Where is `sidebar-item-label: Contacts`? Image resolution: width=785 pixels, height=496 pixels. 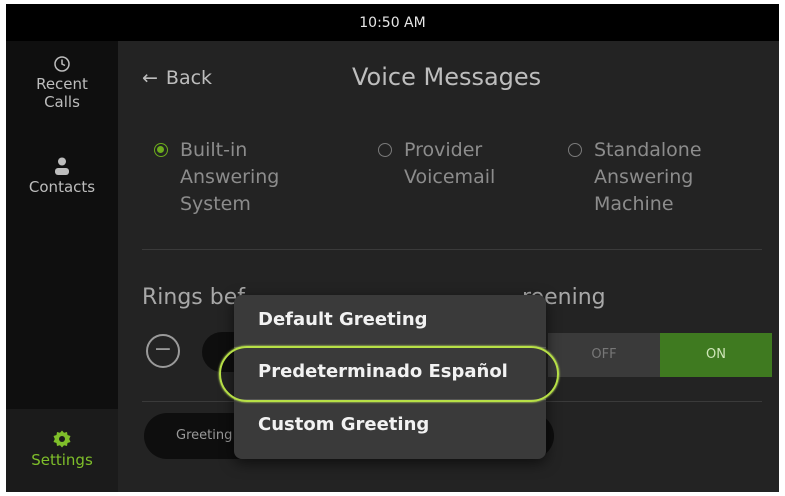 sidebar-item-label: Contacts is located at coordinates (62, 187).